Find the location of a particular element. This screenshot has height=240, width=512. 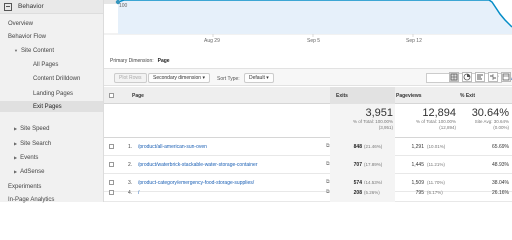

primary-dimension-value: Page is located at coordinates (164, 61).